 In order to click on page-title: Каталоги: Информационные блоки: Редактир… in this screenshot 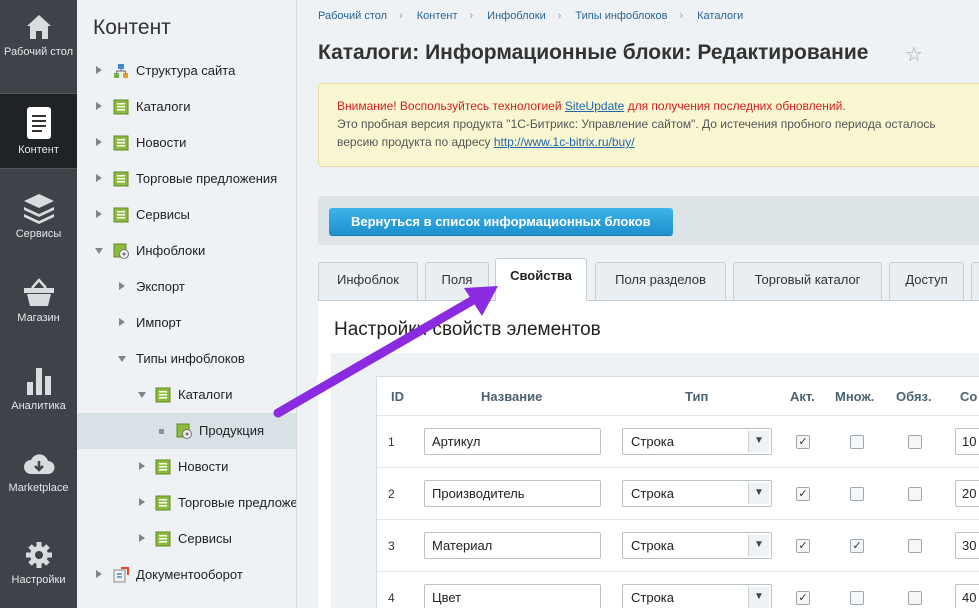, I will do `click(593, 52)`.